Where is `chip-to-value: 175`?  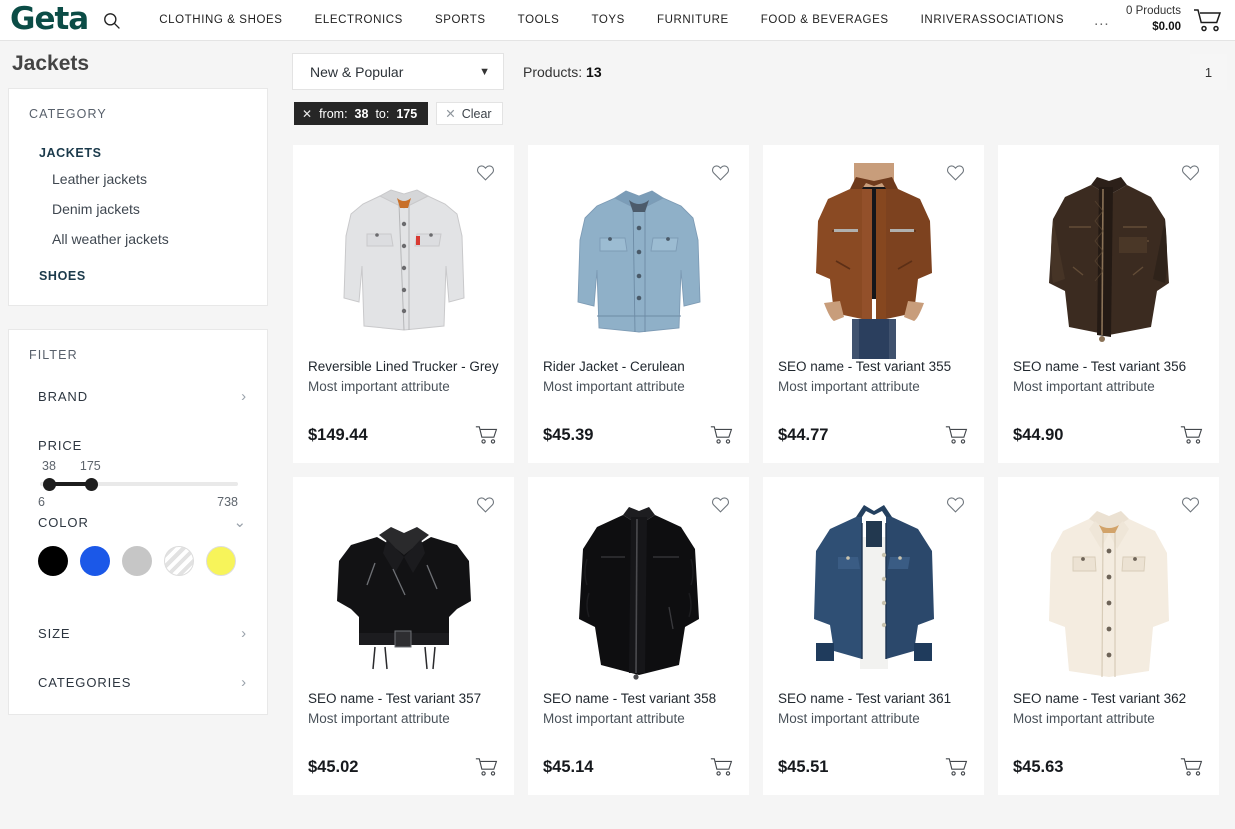
chip-to-value: 175 is located at coordinates (407, 113).